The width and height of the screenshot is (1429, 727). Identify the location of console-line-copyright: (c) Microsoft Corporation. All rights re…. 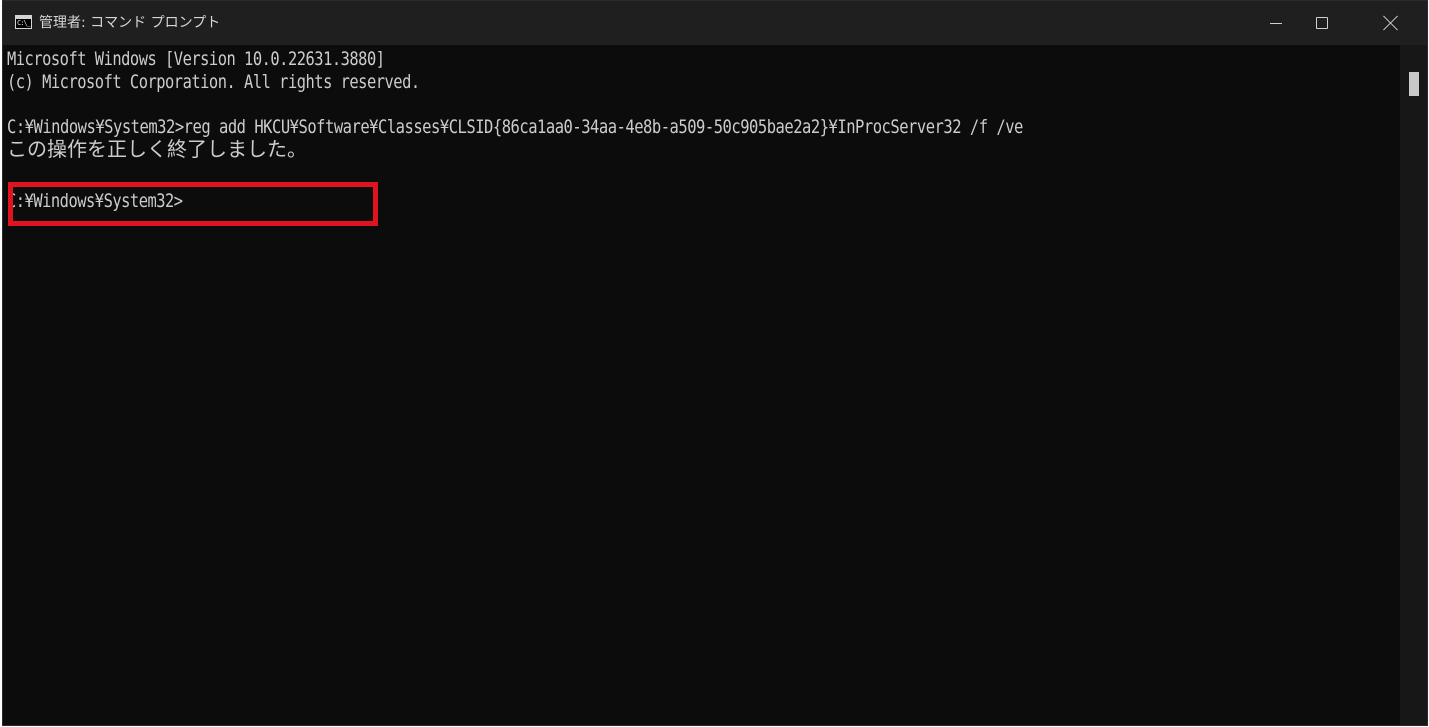
(213, 82).